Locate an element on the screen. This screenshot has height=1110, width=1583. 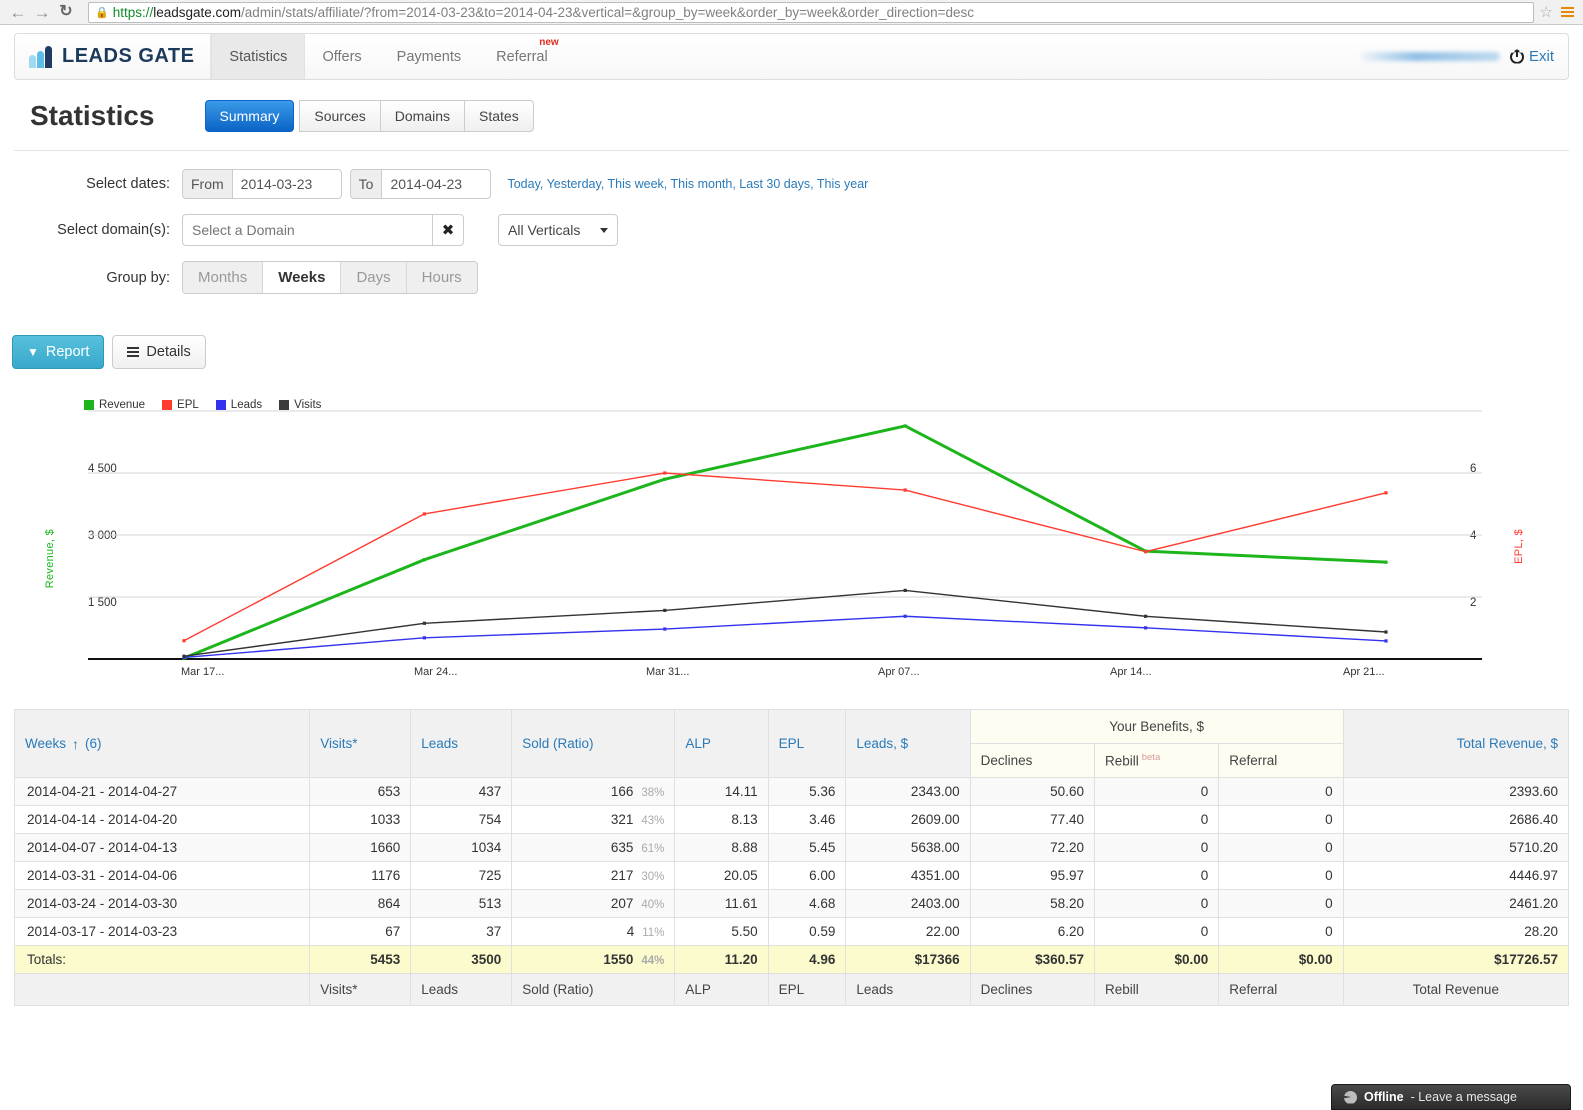
cell-epl: 5.45 is located at coordinates (807, 847).